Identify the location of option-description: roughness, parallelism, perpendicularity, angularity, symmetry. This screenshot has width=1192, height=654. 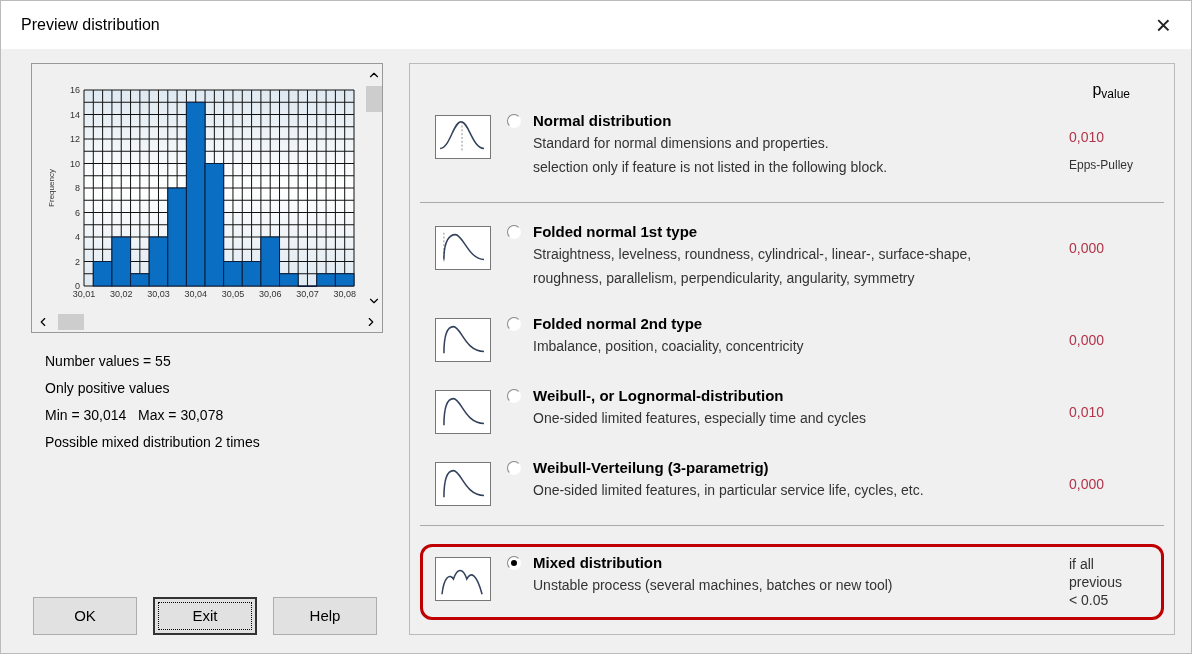
(724, 278).